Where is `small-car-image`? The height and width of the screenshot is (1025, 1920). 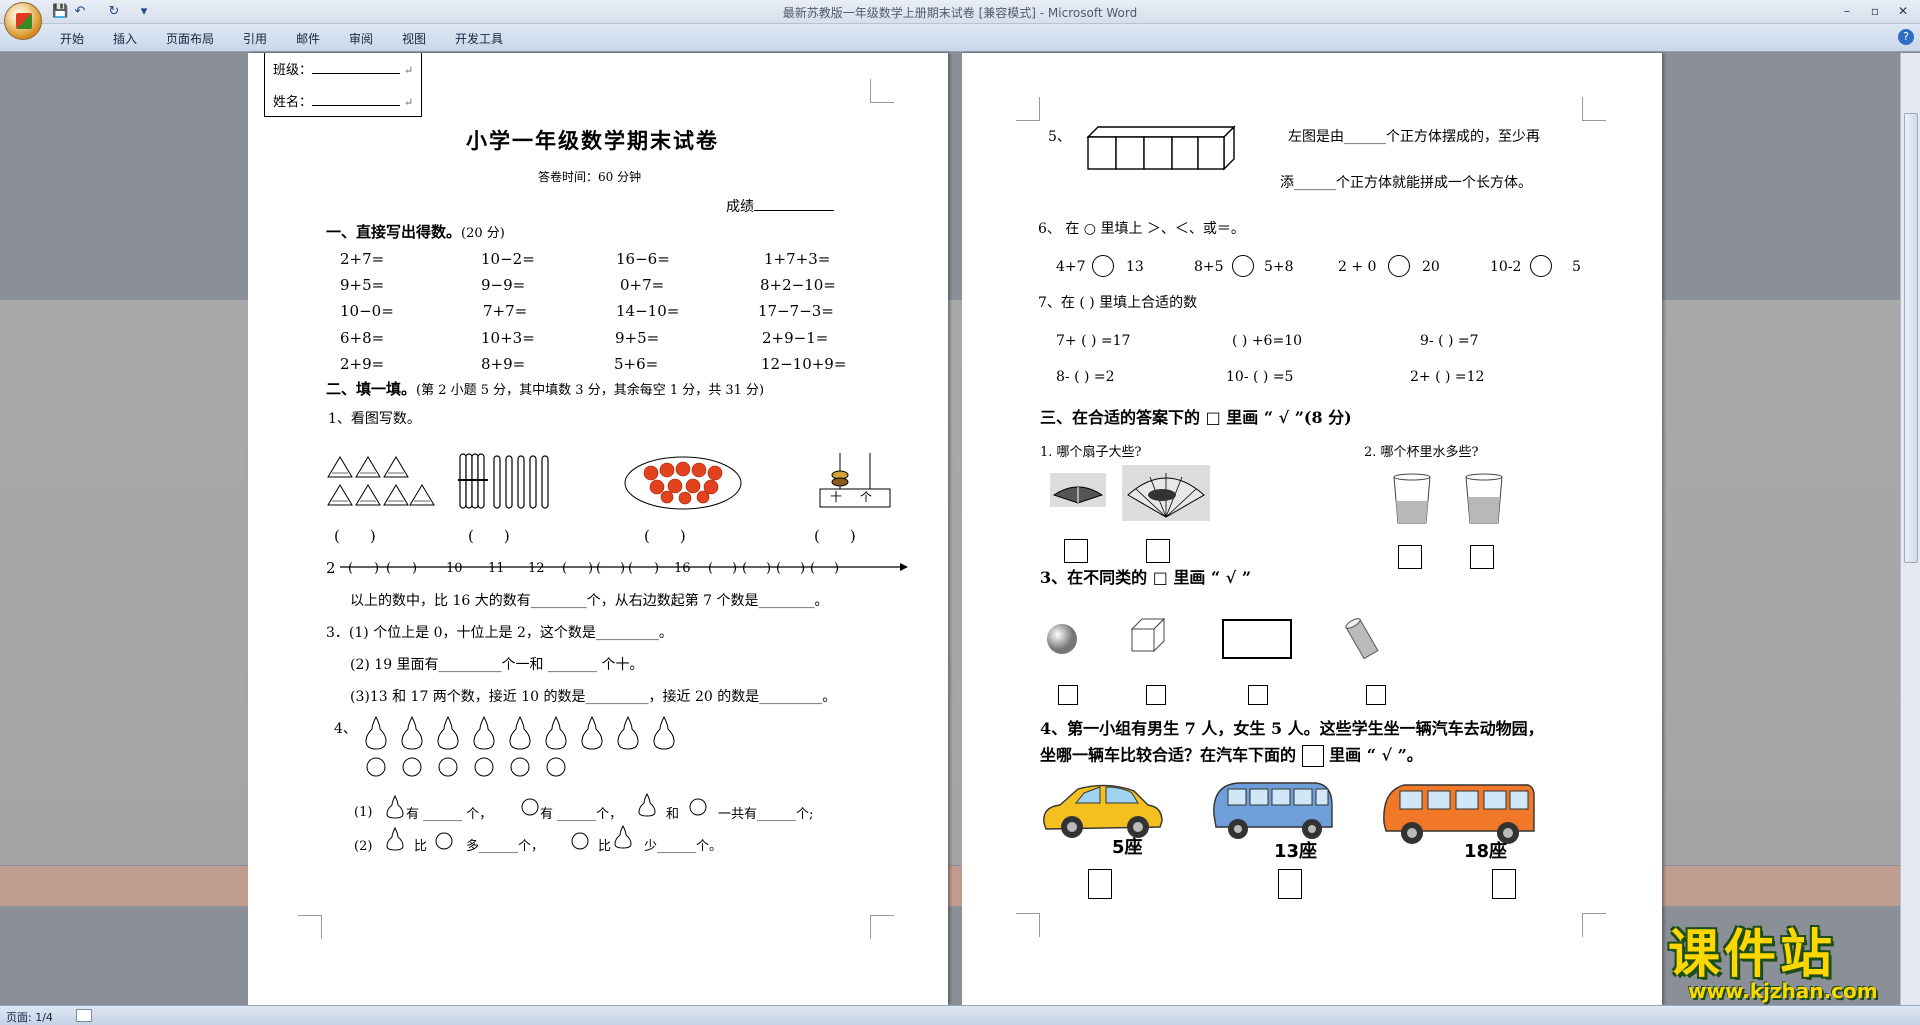
small-car-image is located at coordinates (1103, 811).